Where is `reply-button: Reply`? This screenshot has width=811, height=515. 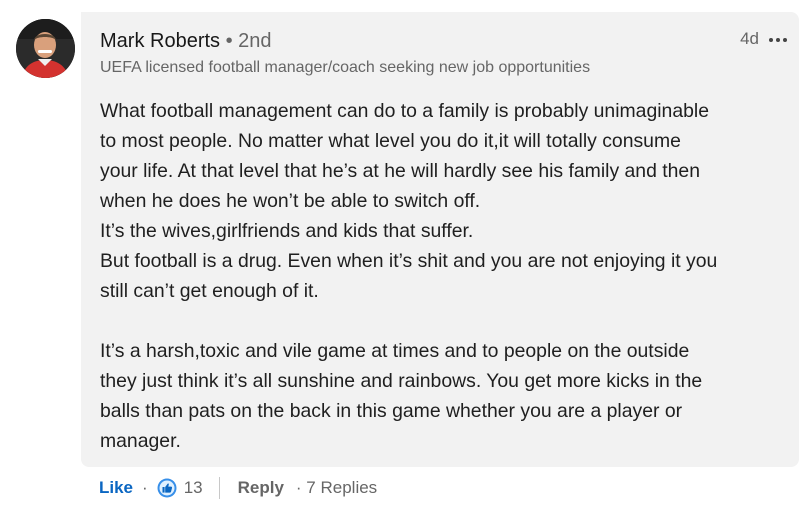 reply-button: Reply is located at coordinates (261, 488).